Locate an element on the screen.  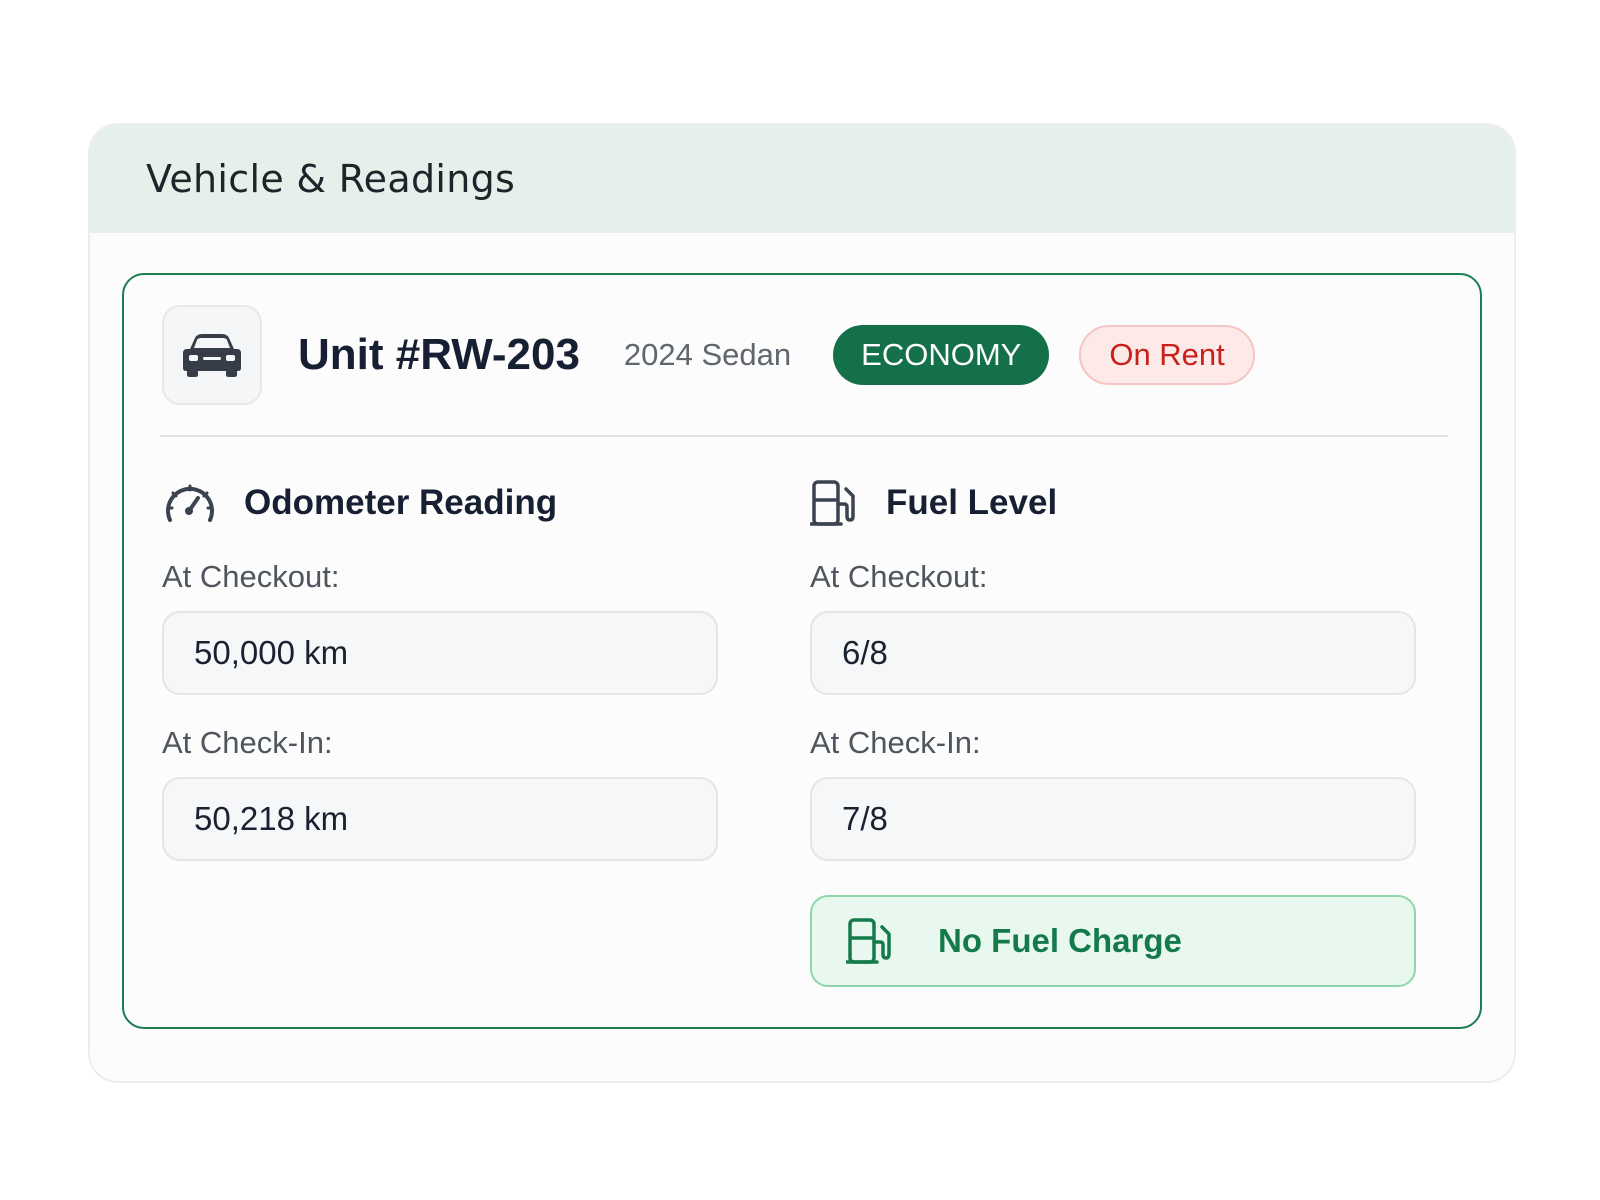
odometer-checkout-value: 50,000 km is located at coordinates (271, 652).